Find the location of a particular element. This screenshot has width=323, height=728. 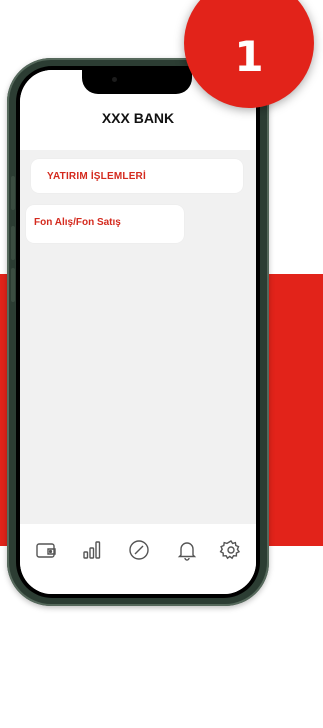

banner-text-line-2: Tra is located at coordinates (304, 680).